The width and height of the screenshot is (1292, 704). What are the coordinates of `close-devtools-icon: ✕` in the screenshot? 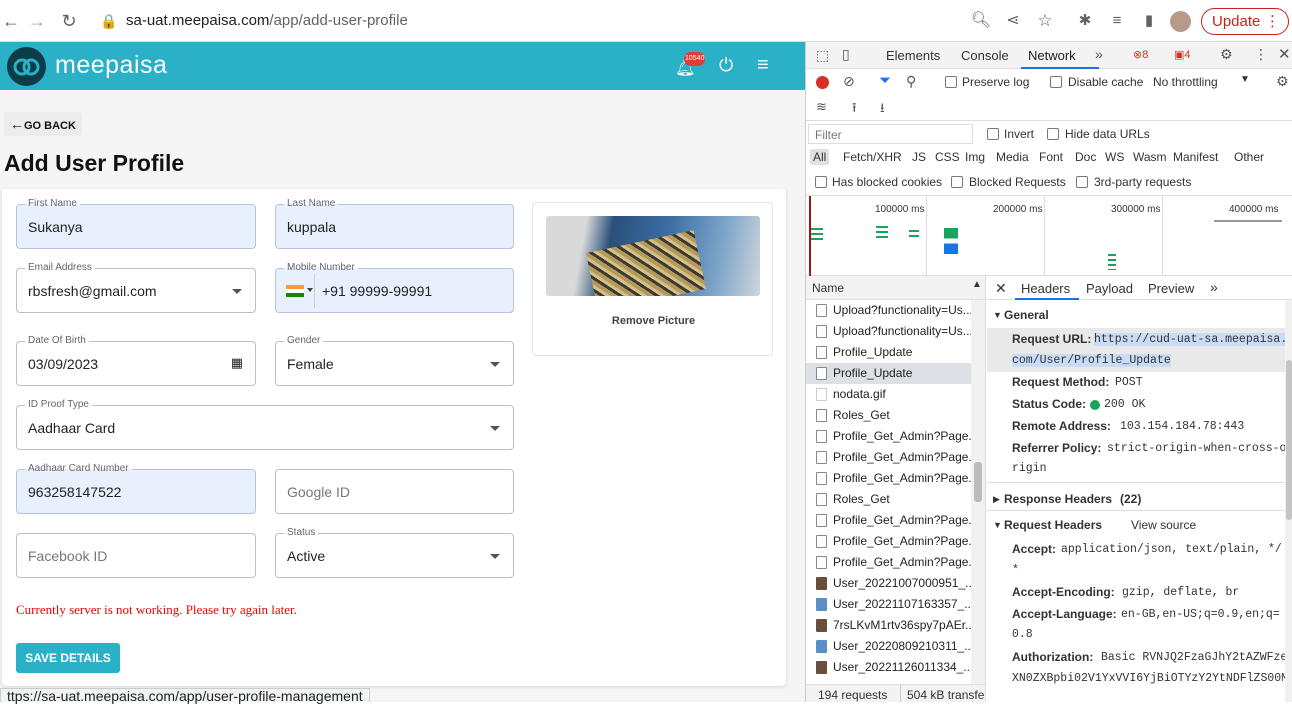 It's located at (1284, 54).